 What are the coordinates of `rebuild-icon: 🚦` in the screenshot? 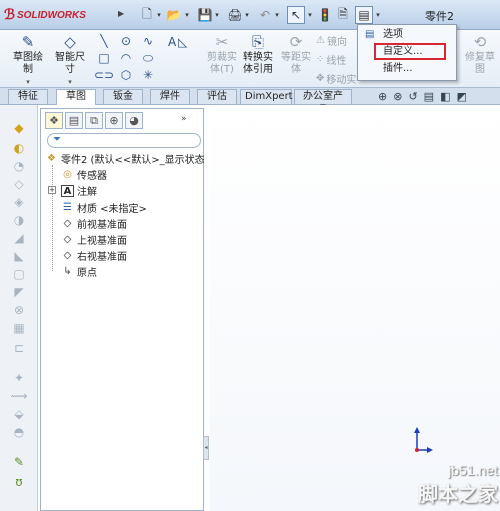 It's located at (325, 15).